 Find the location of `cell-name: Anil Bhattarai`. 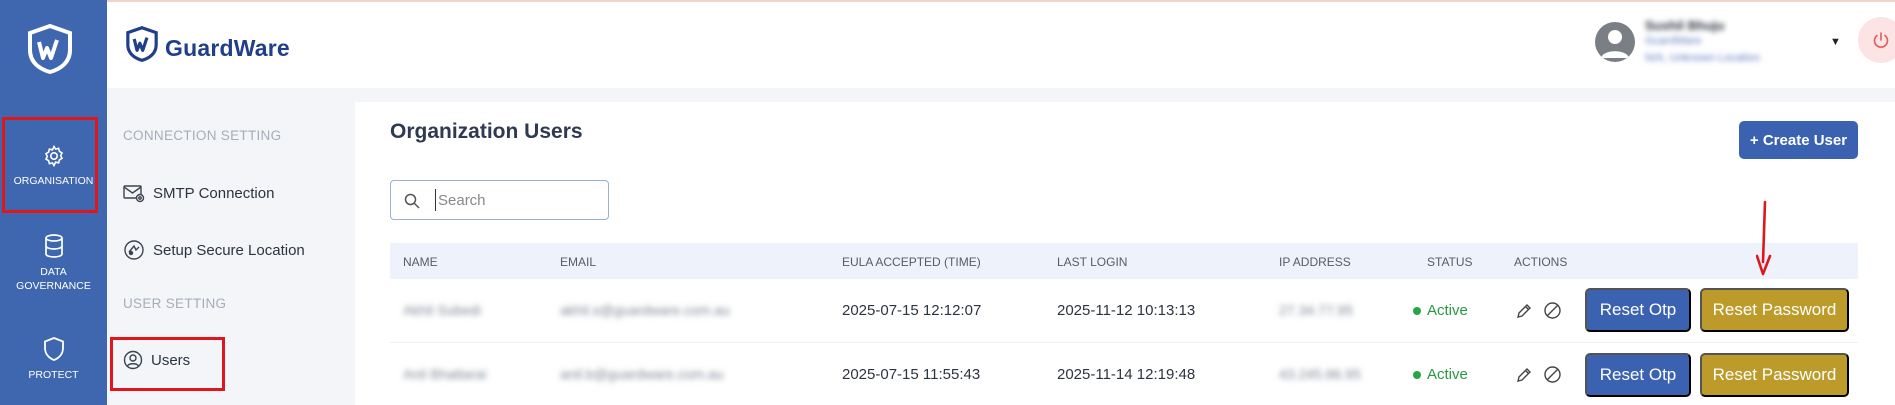

cell-name: Anil Bhattarai is located at coordinates (445, 374).